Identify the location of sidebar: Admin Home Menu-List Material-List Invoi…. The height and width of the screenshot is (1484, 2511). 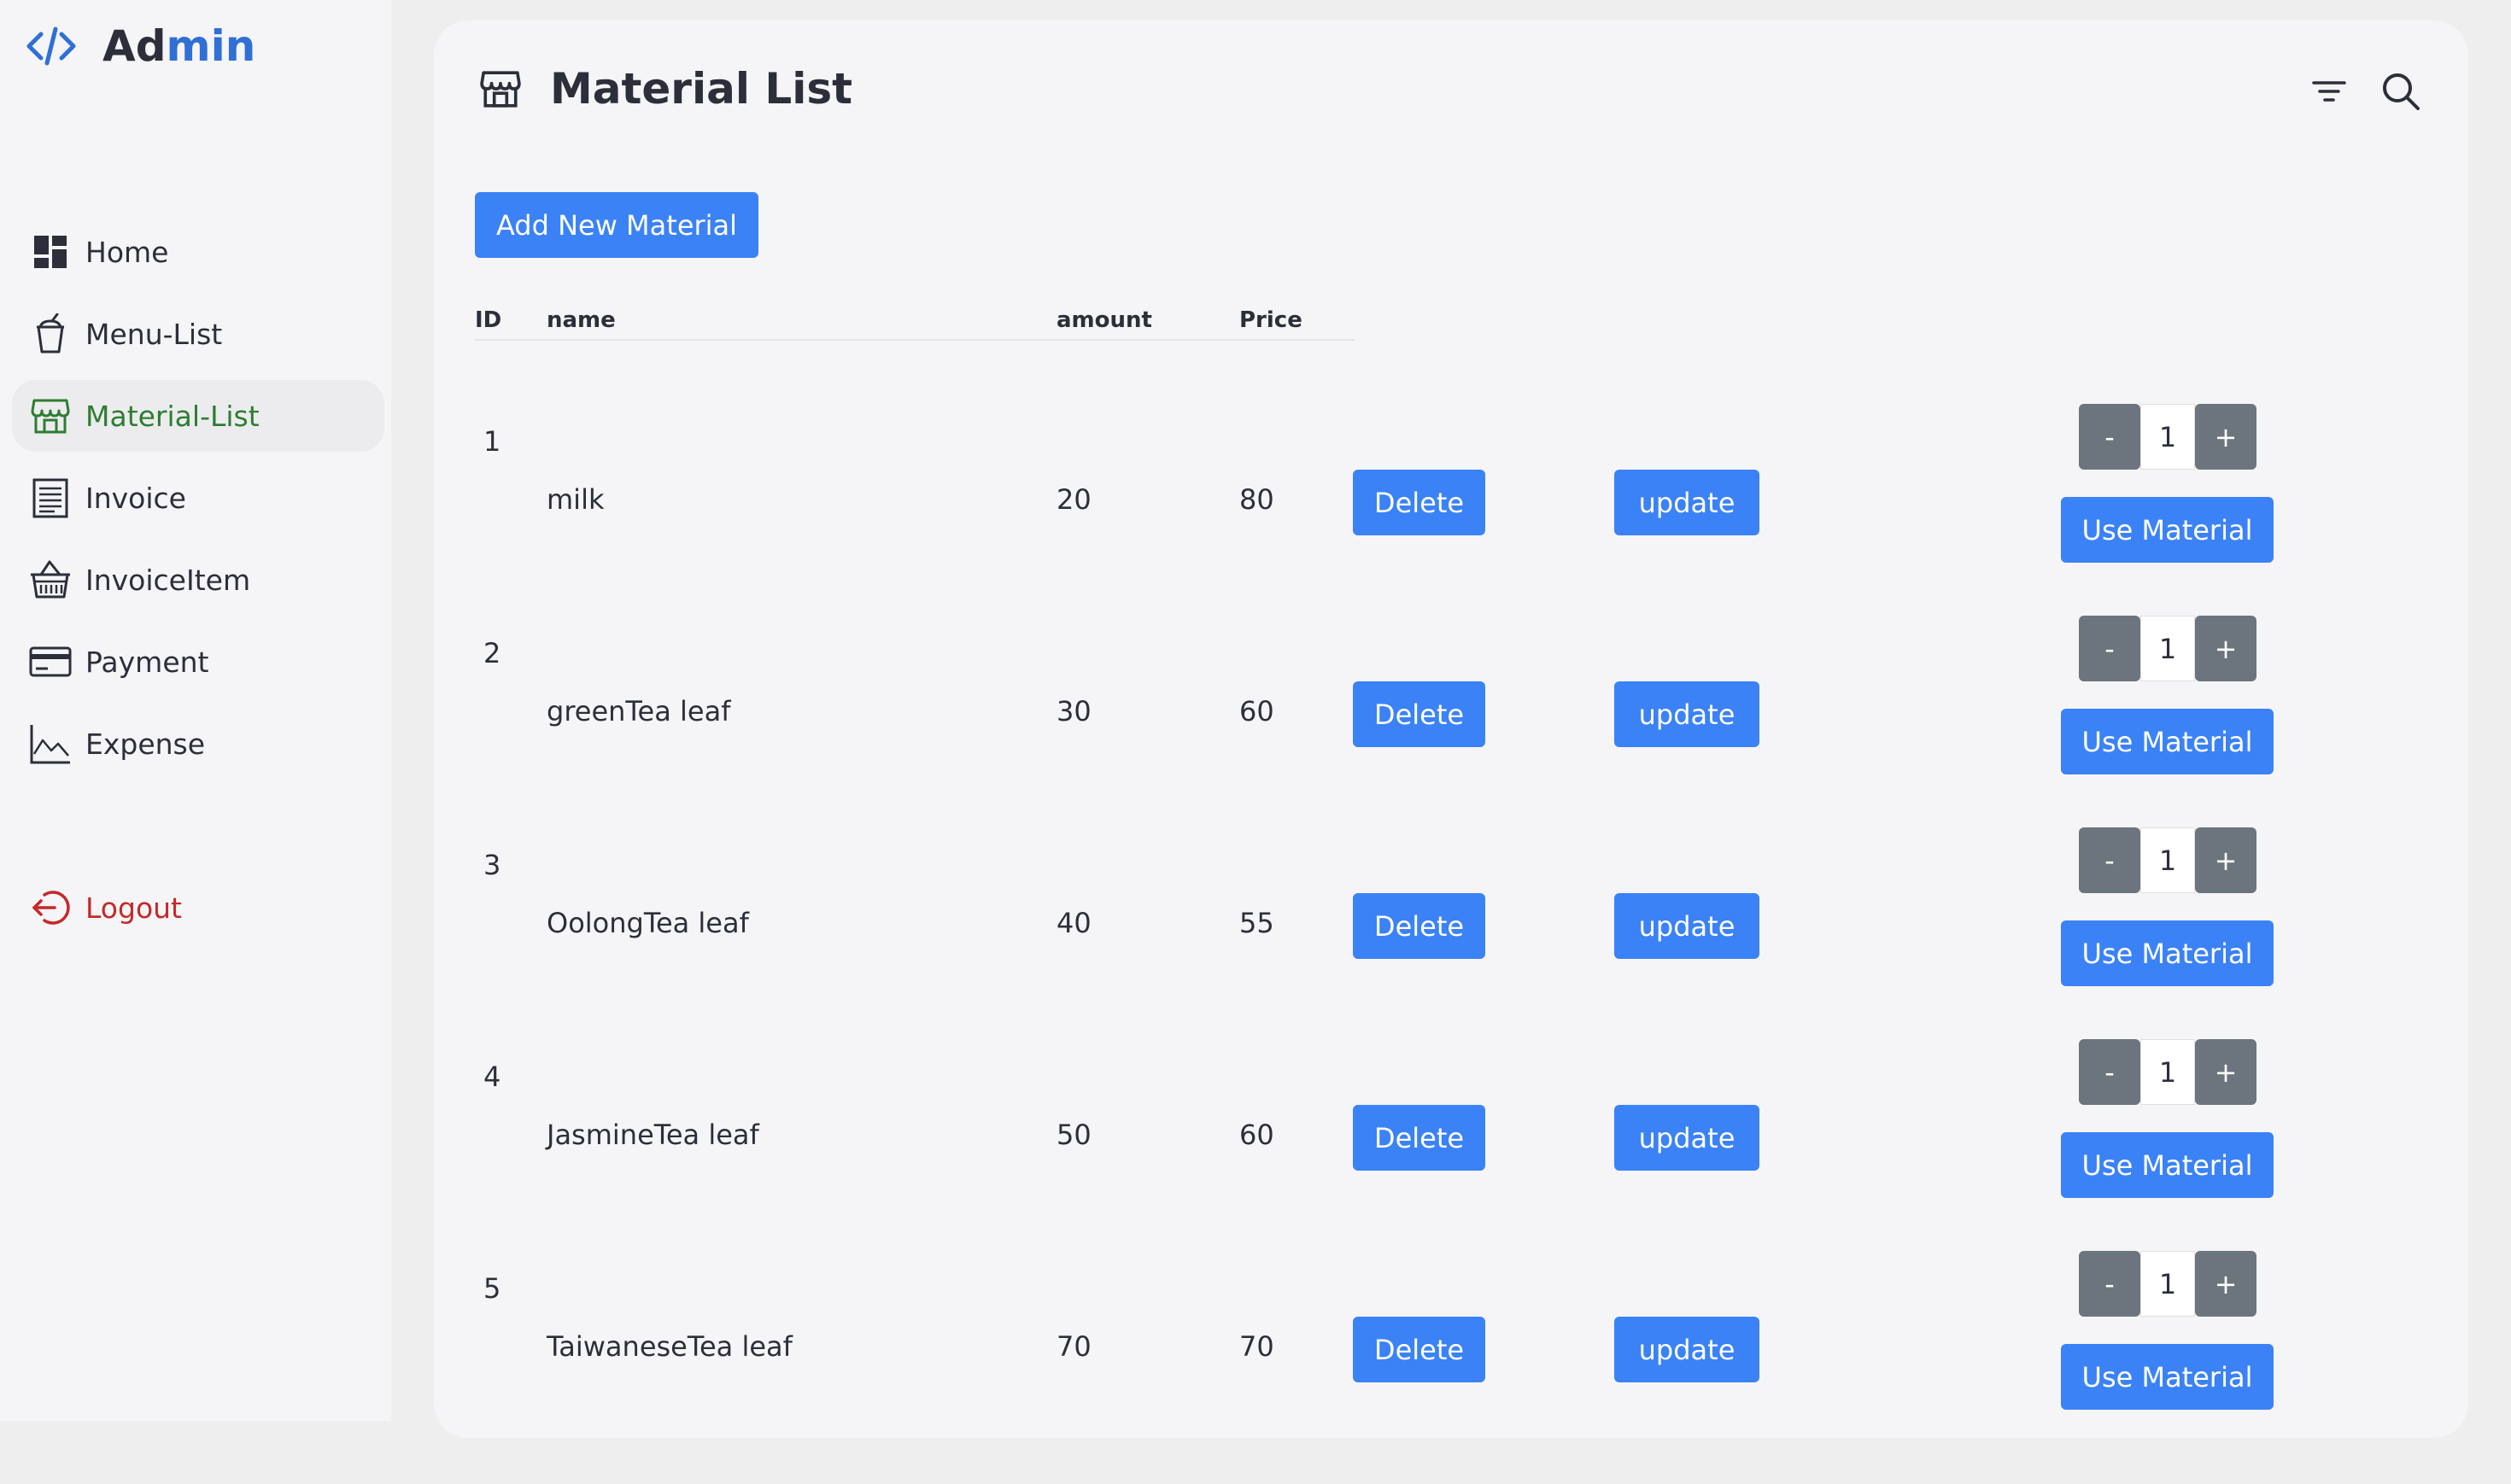
(195, 710).